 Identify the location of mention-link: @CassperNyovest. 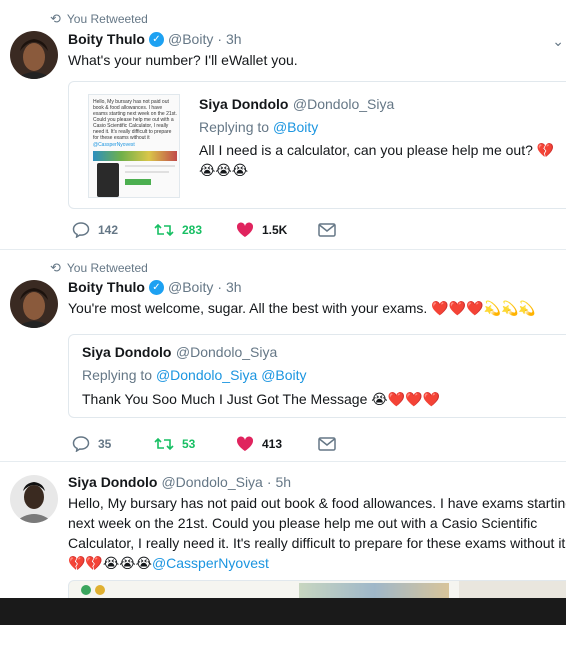
(210, 563).